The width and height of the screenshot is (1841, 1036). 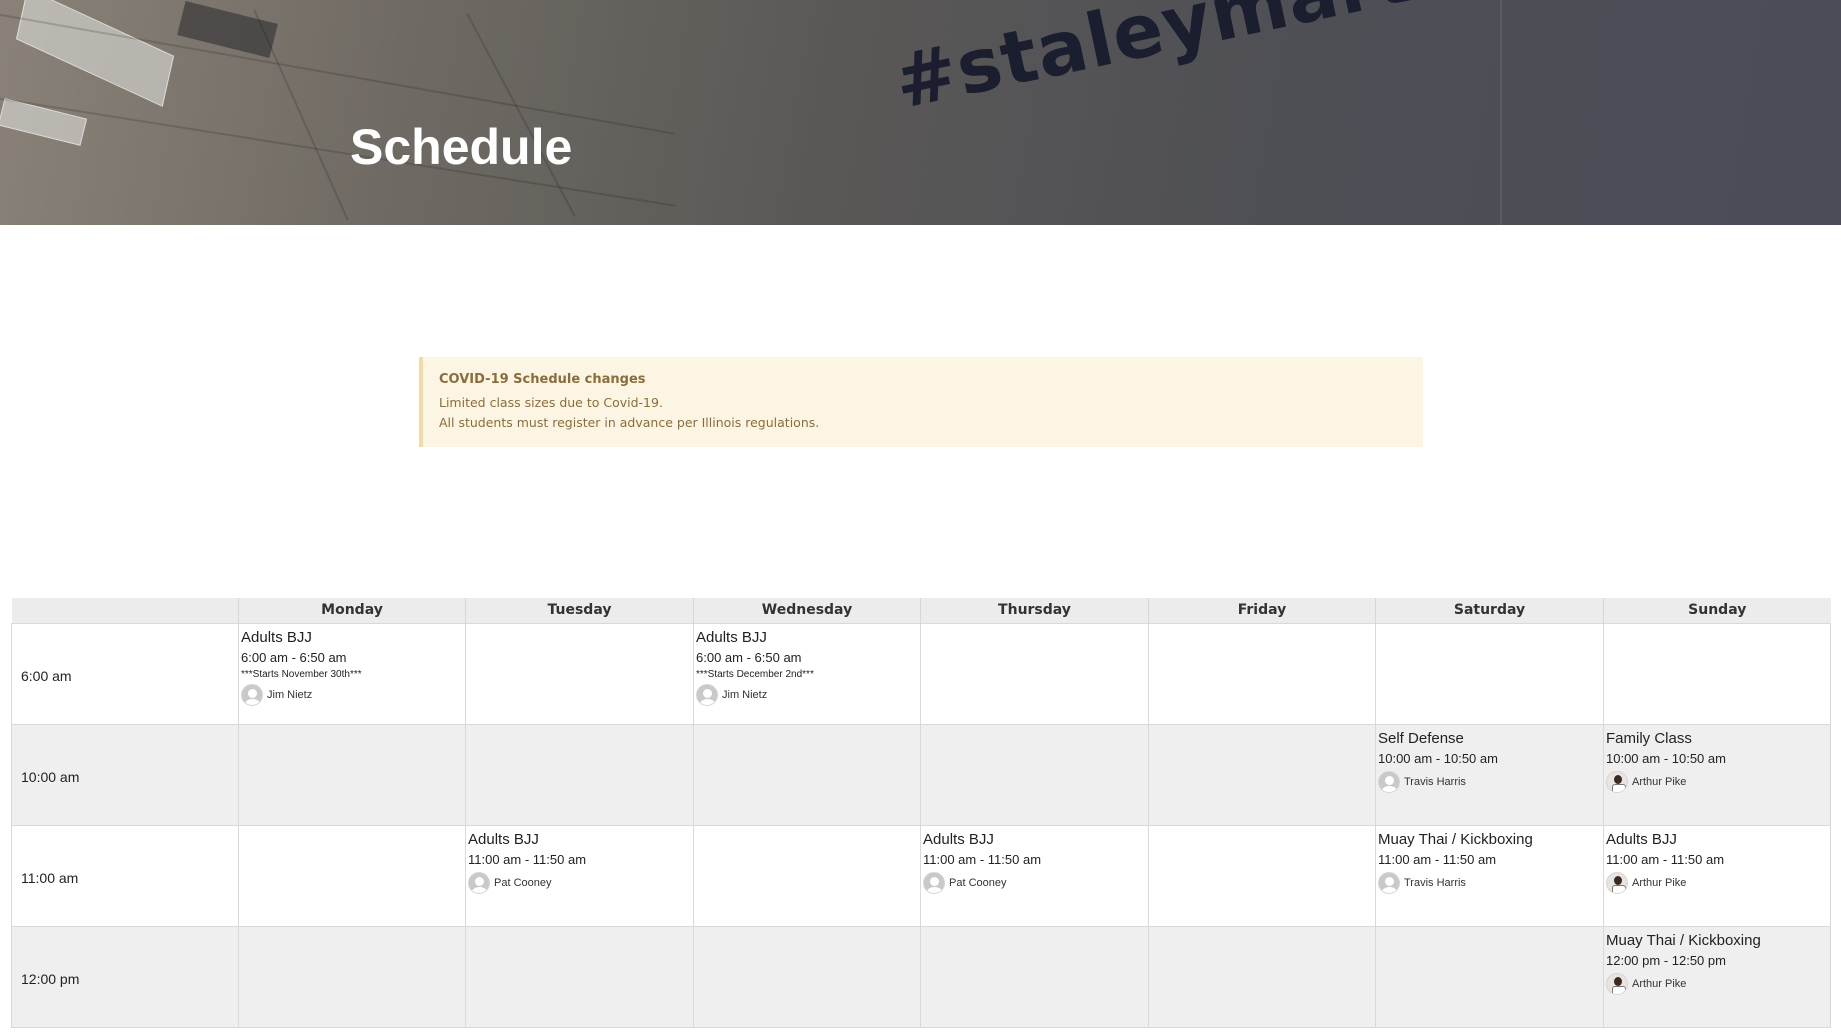 What do you see at coordinates (1262, 610) in the screenshot?
I see `day-header-friday: Friday` at bounding box center [1262, 610].